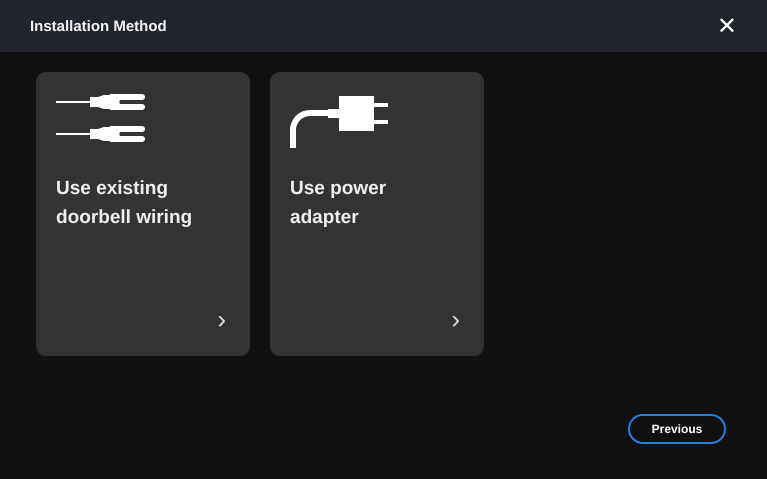  Describe the element at coordinates (726, 26) in the screenshot. I see `close-button: ✕` at that location.